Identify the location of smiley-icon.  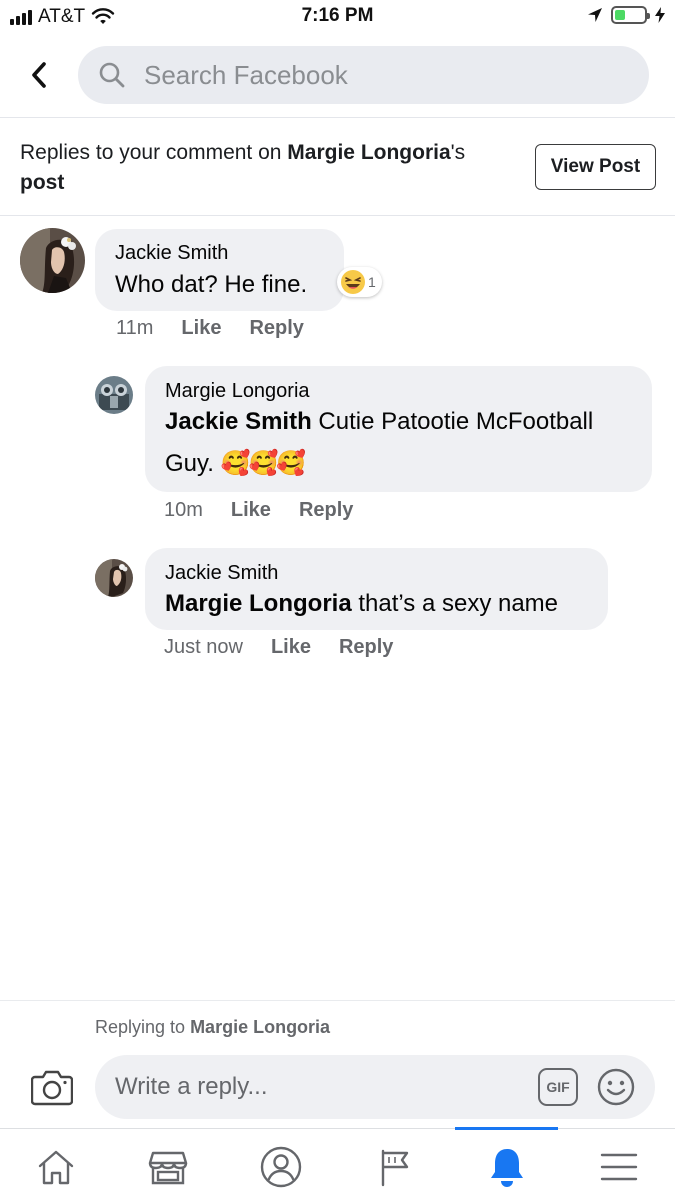
(616, 1087).